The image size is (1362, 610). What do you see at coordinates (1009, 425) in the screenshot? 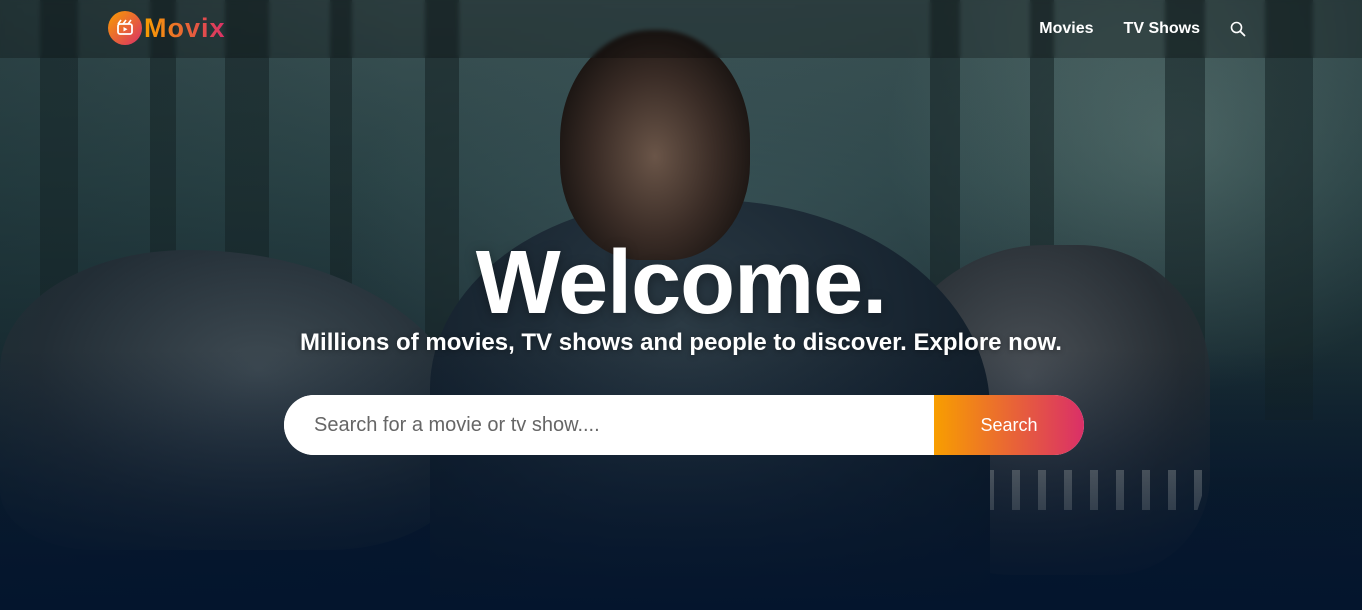
I see `search-button: Search` at bounding box center [1009, 425].